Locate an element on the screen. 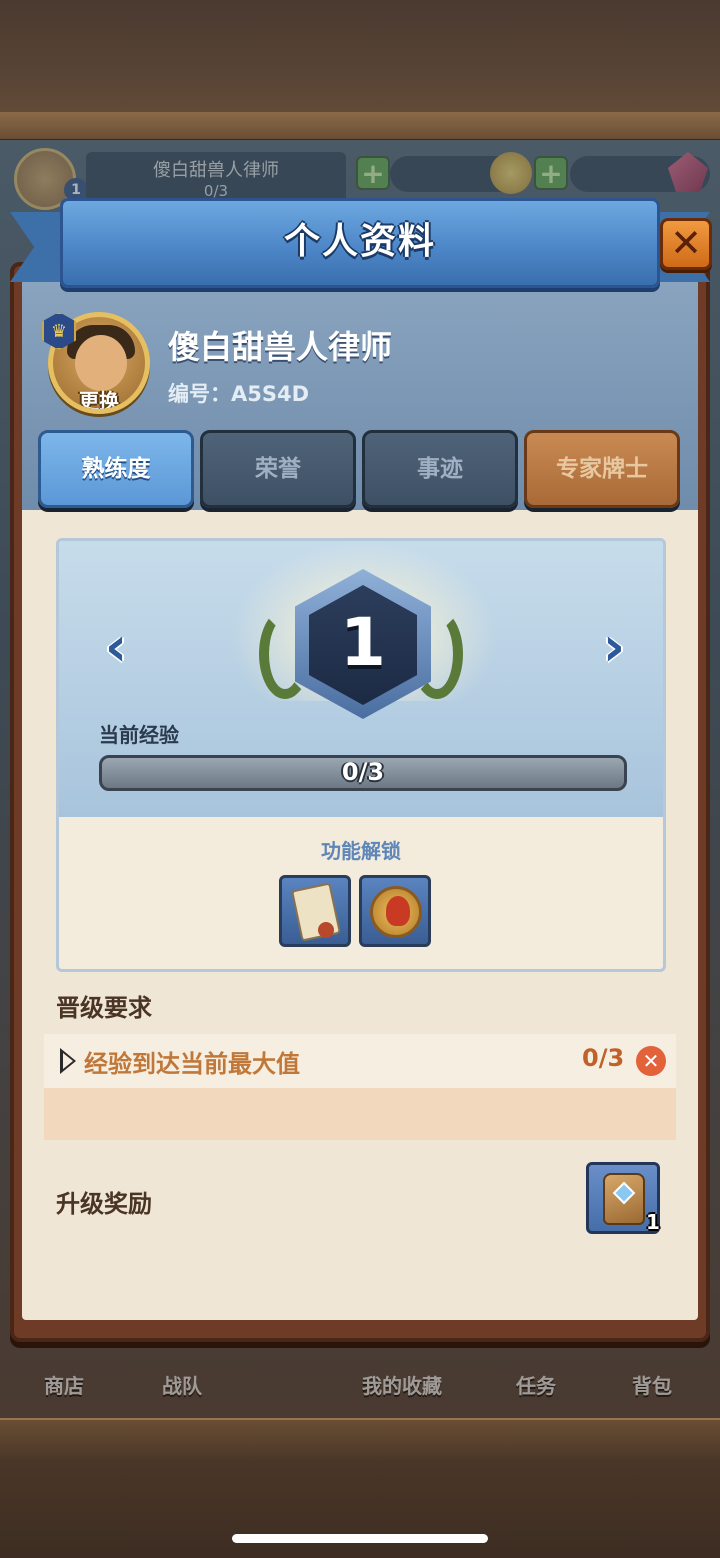 The width and height of the screenshot is (720, 1558). incomplete-x-icon: ✕ is located at coordinates (651, 1061).